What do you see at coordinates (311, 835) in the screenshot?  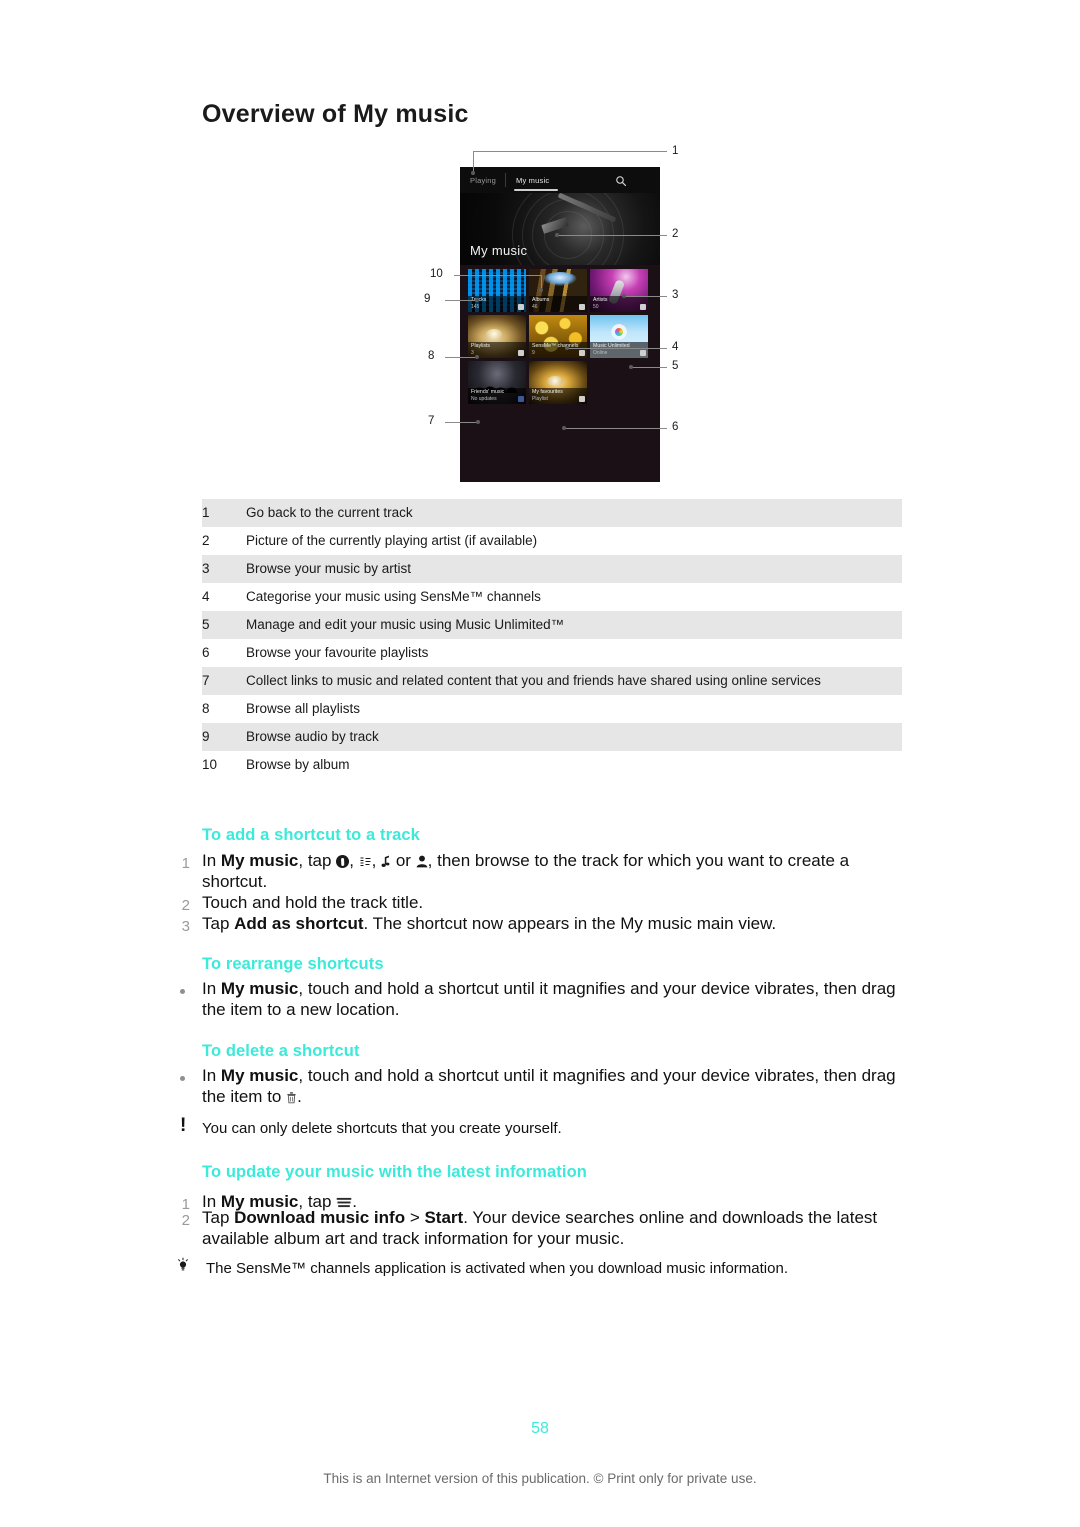 I see `heading-add-shortcut: To add a shortcut to a track` at bounding box center [311, 835].